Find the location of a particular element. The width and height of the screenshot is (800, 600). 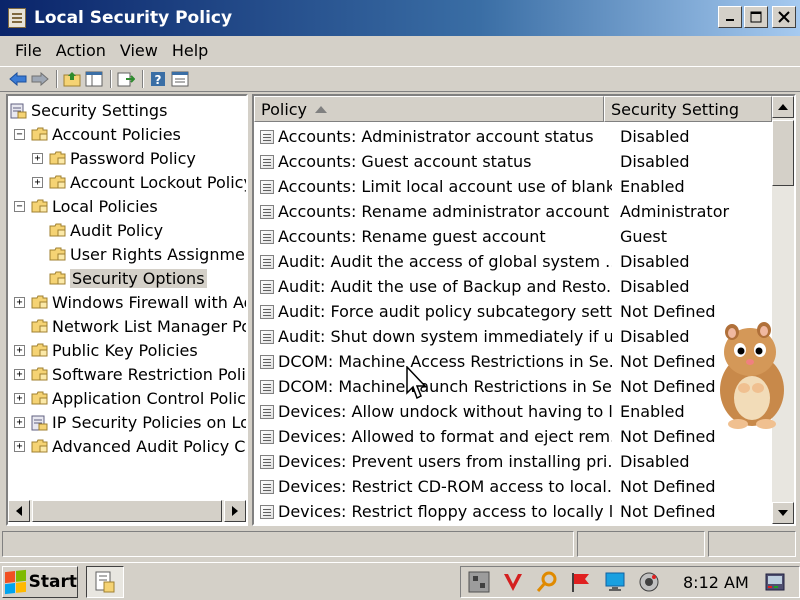

scroll-up-button is located at coordinates (783, 107).